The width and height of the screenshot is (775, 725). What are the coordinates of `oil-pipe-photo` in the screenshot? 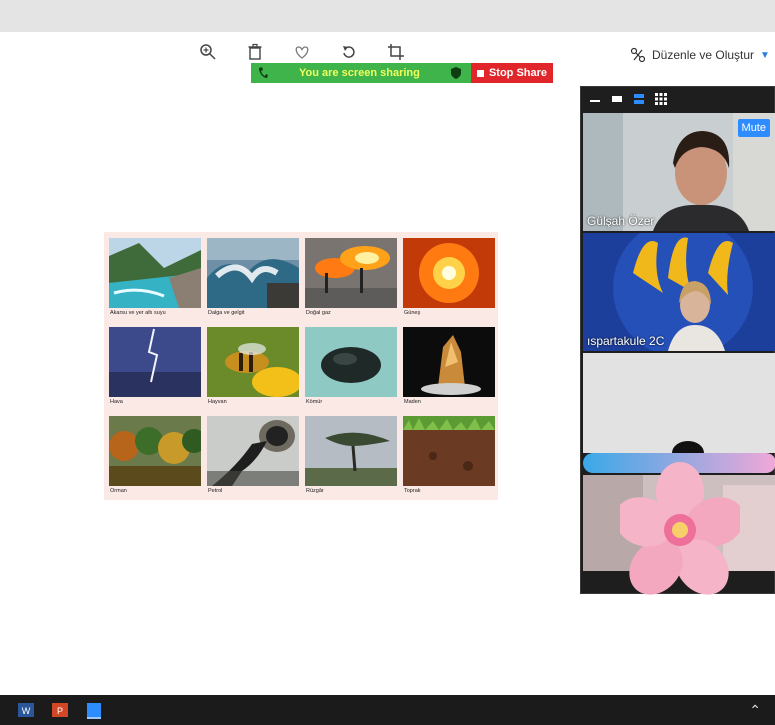 It's located at (253, 451).